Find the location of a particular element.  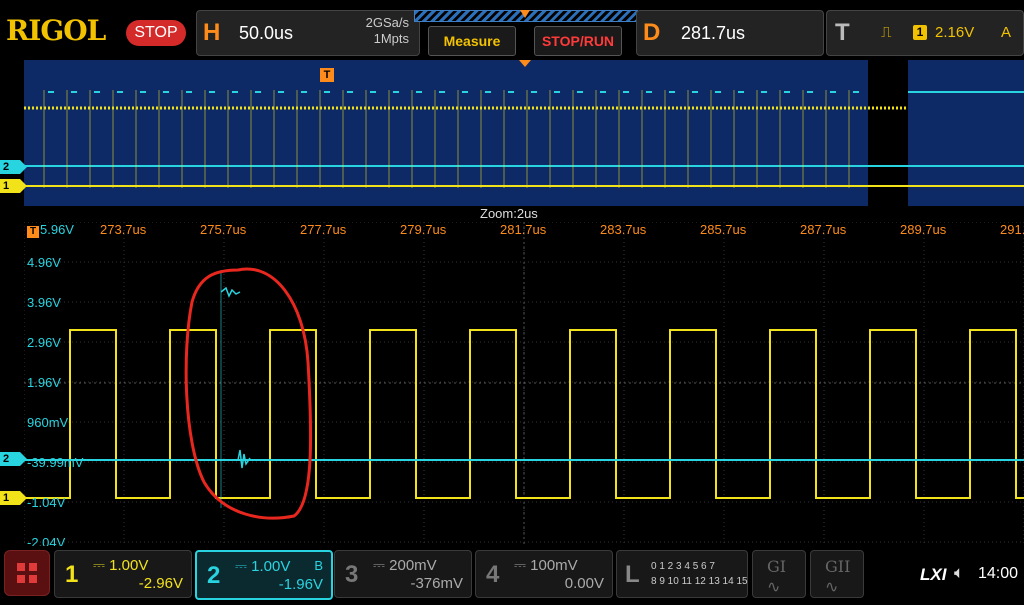

volt-axis-label: 1.96V is located at coordinates (44, 382).